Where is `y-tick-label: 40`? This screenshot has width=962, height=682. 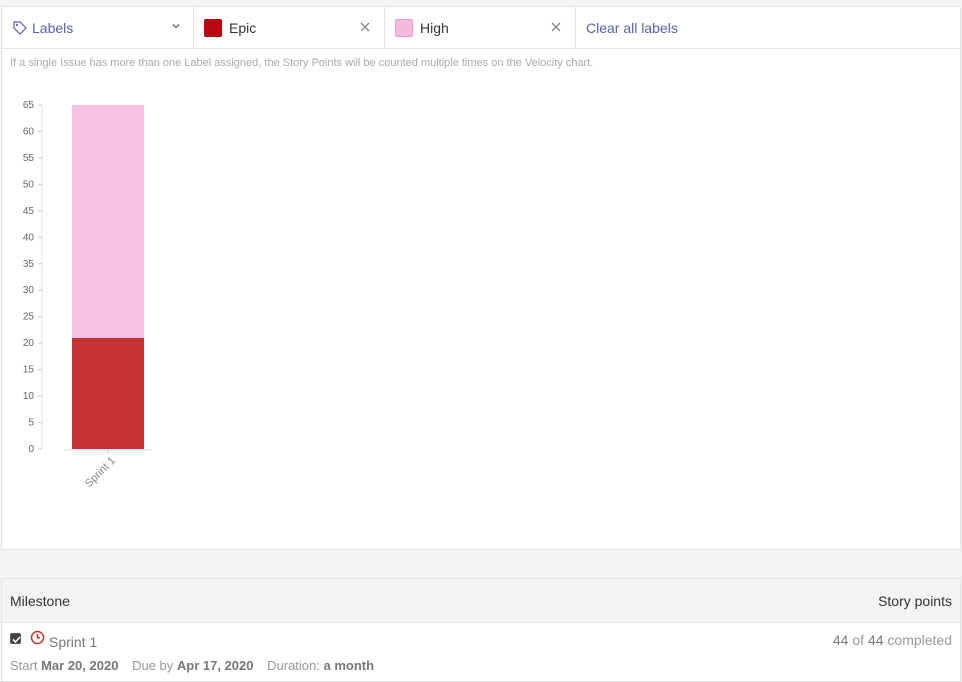
y-tick-label: 40 is located at coordinates (29, 237).